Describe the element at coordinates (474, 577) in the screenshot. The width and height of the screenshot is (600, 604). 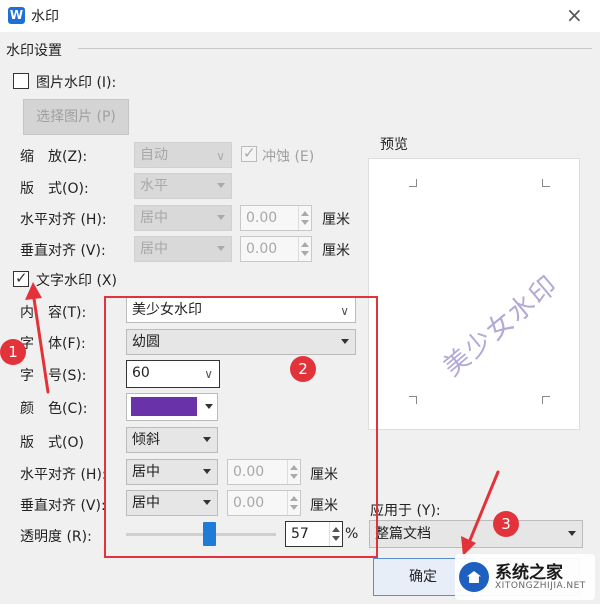
I see `house-logo-icon` at that location.